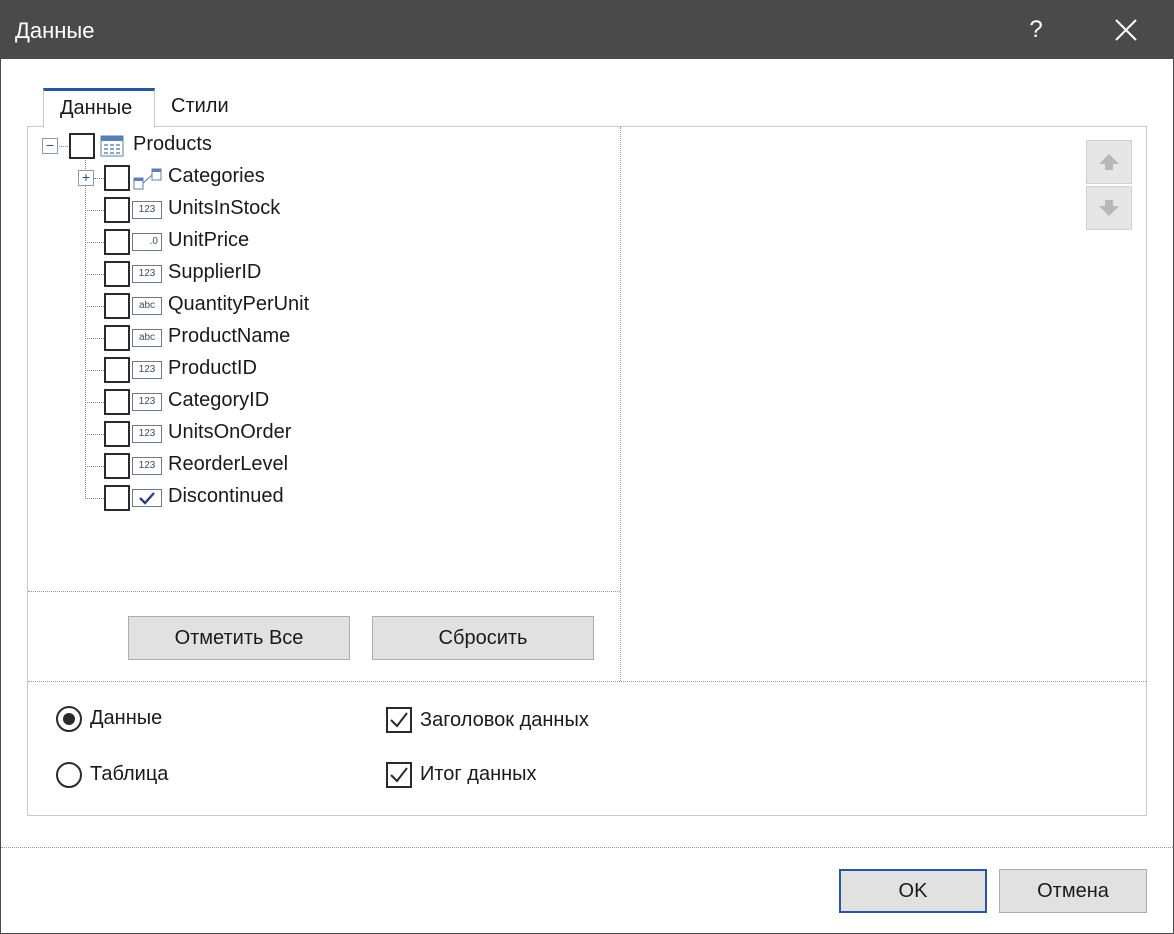 The height and width of the screenshot is (934, 1174). Describe the element at coordinates (239, 304) in the screenshot. I see `tree-node-label: QuantityPerUnit` at that location.